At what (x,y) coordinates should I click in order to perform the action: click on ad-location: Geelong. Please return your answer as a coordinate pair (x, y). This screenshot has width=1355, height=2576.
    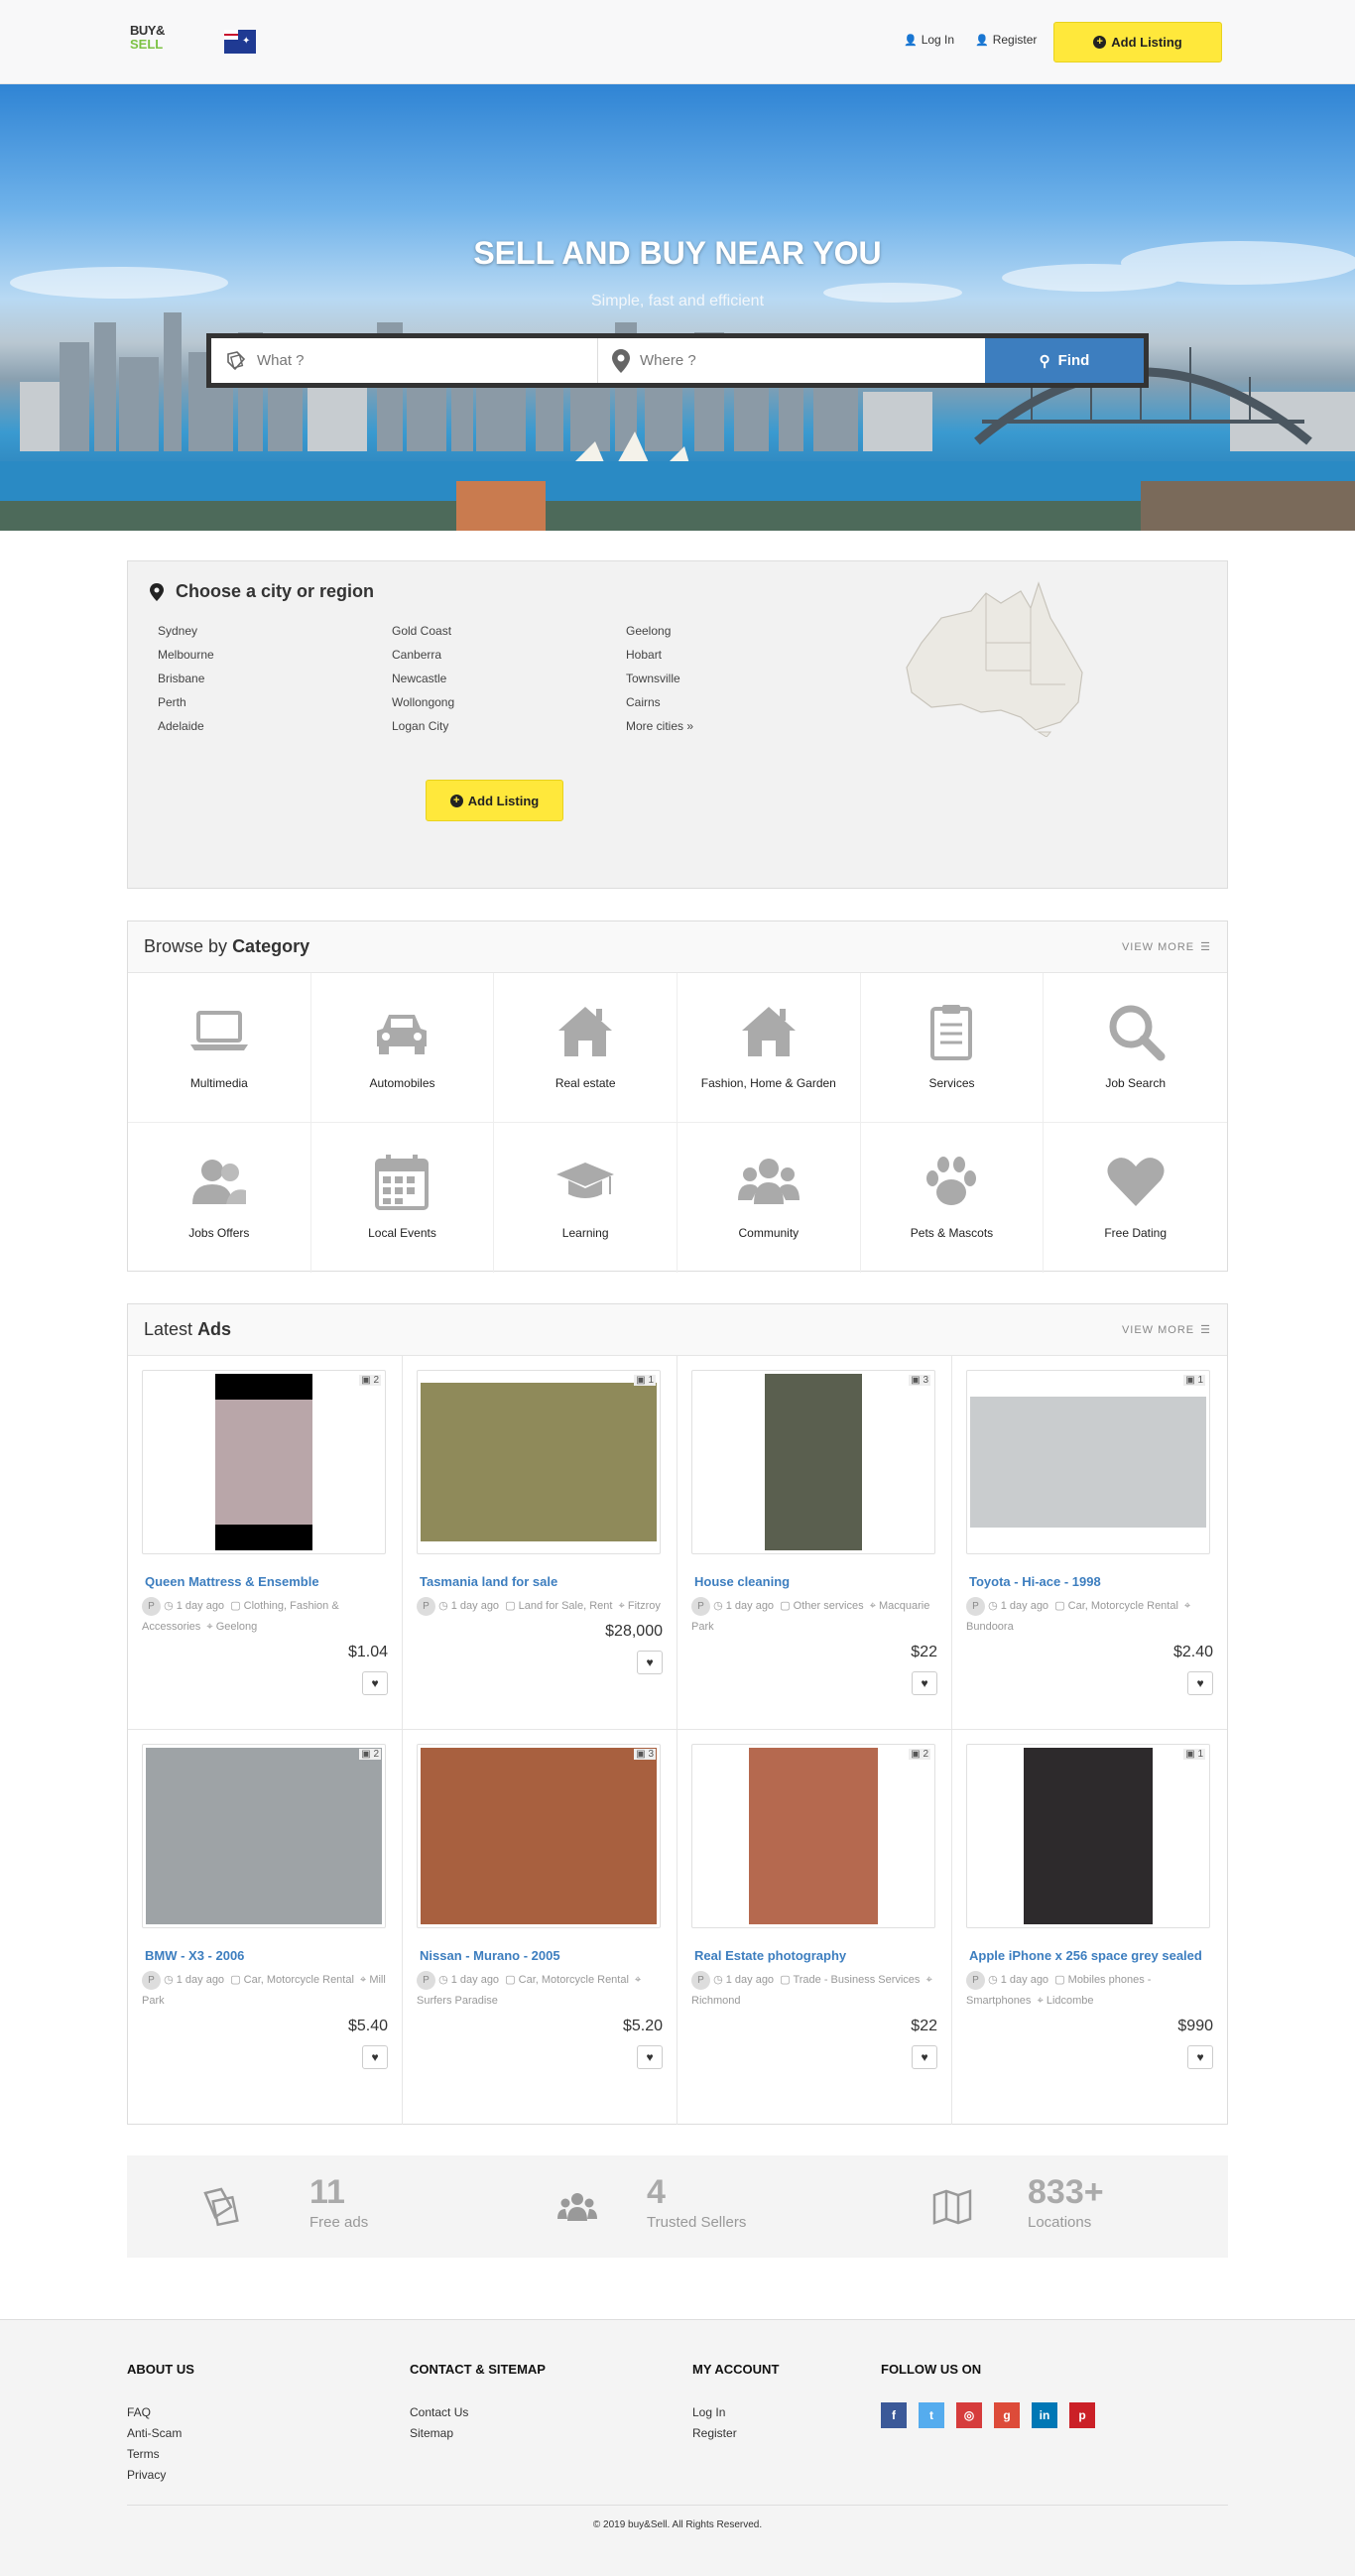
    Looking at the image, I should click on (237, 1627).